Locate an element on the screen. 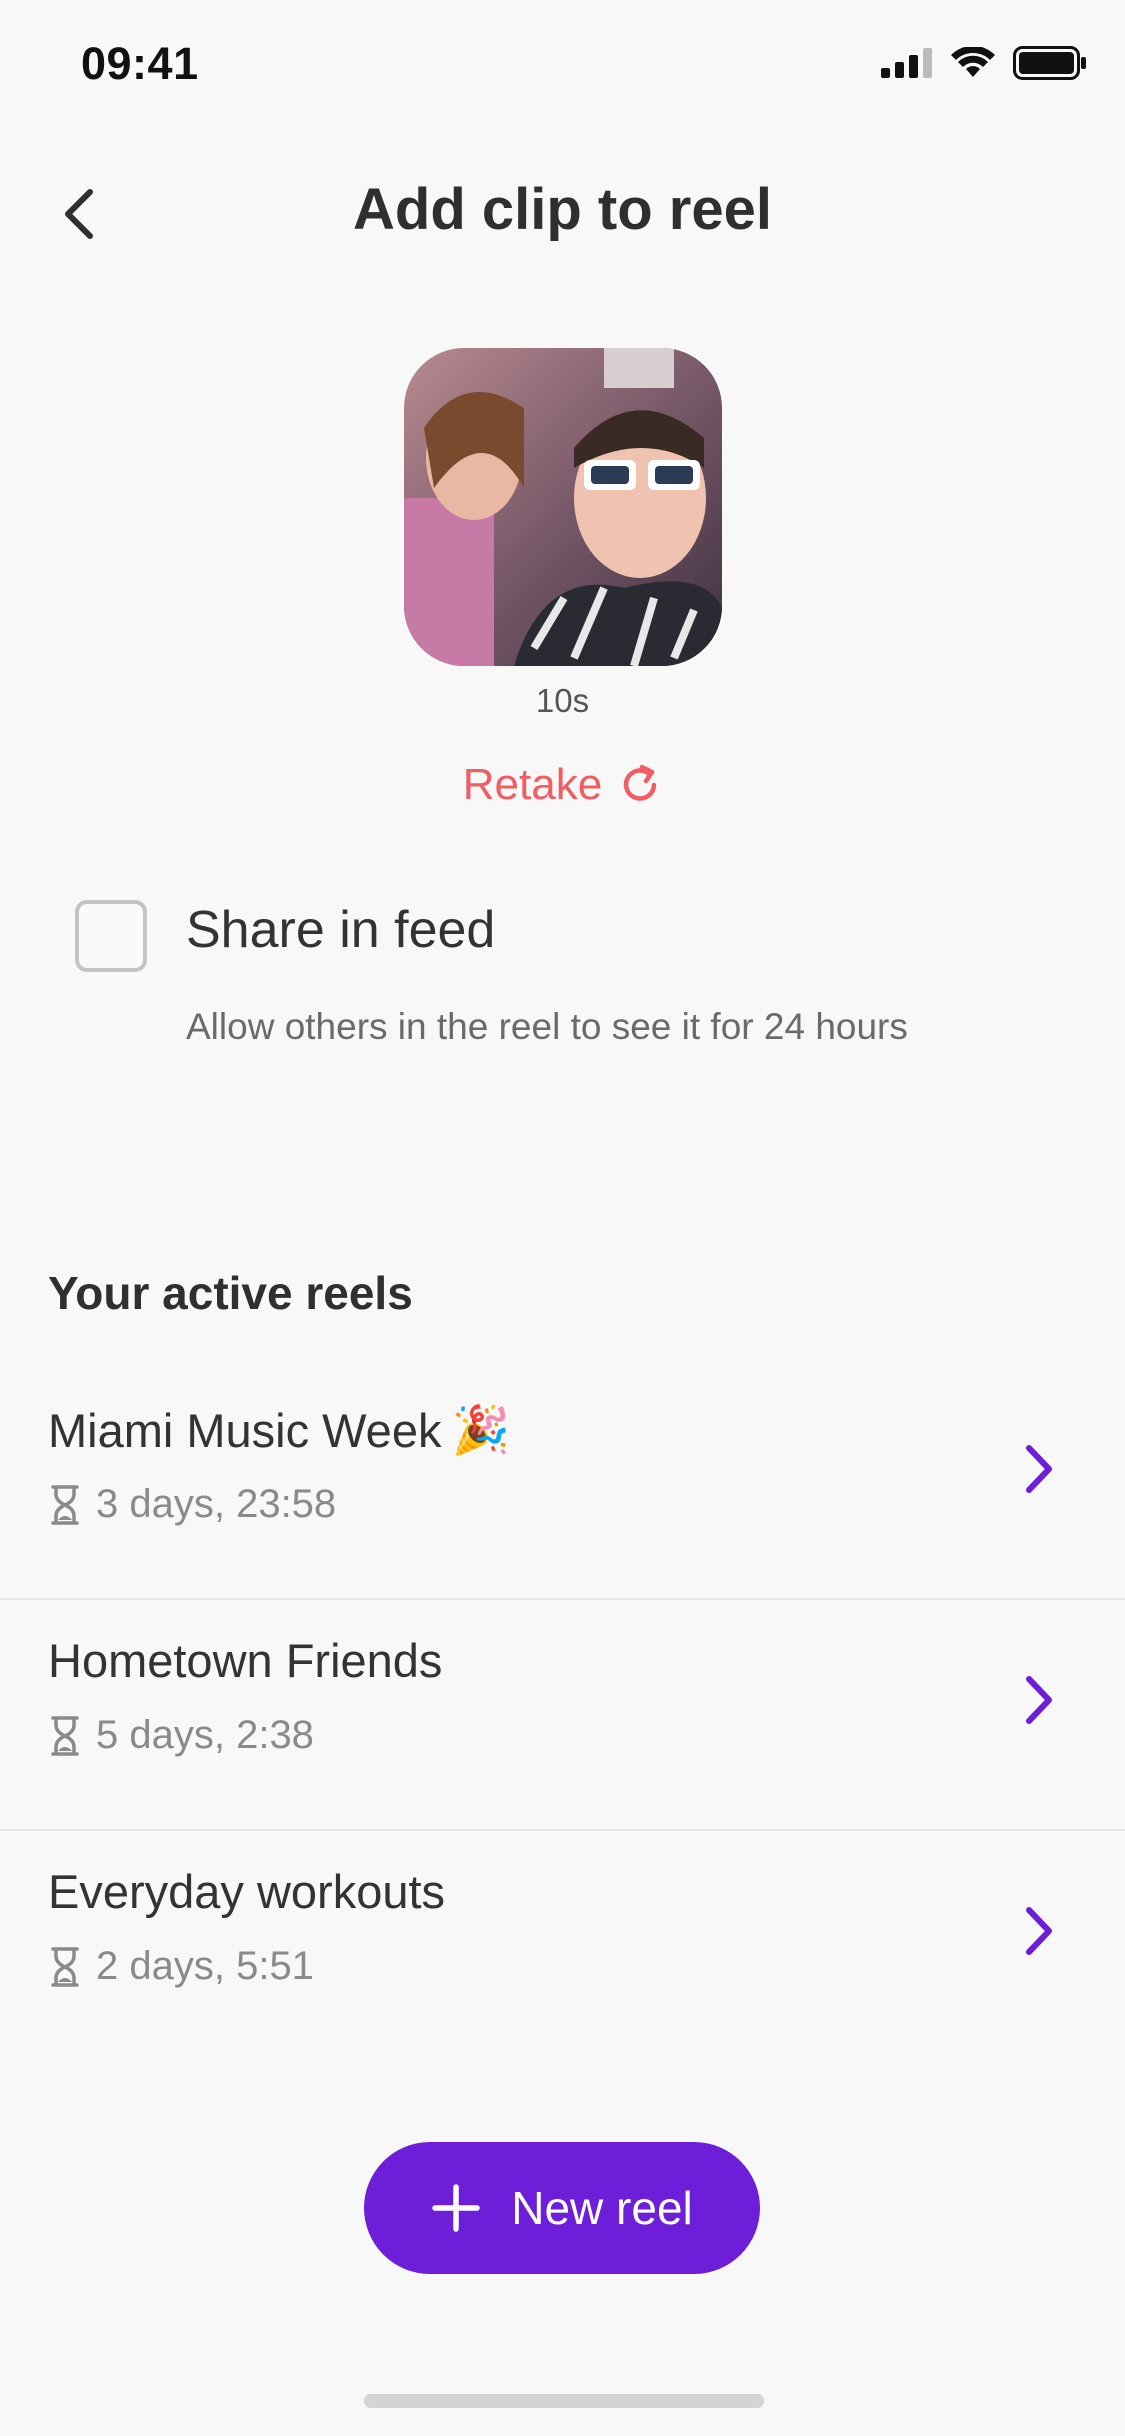 Image resolution: width=1125 pixels, height=2436 pixels. new-reel-button: New reel is located at coordinates (562, 2208).